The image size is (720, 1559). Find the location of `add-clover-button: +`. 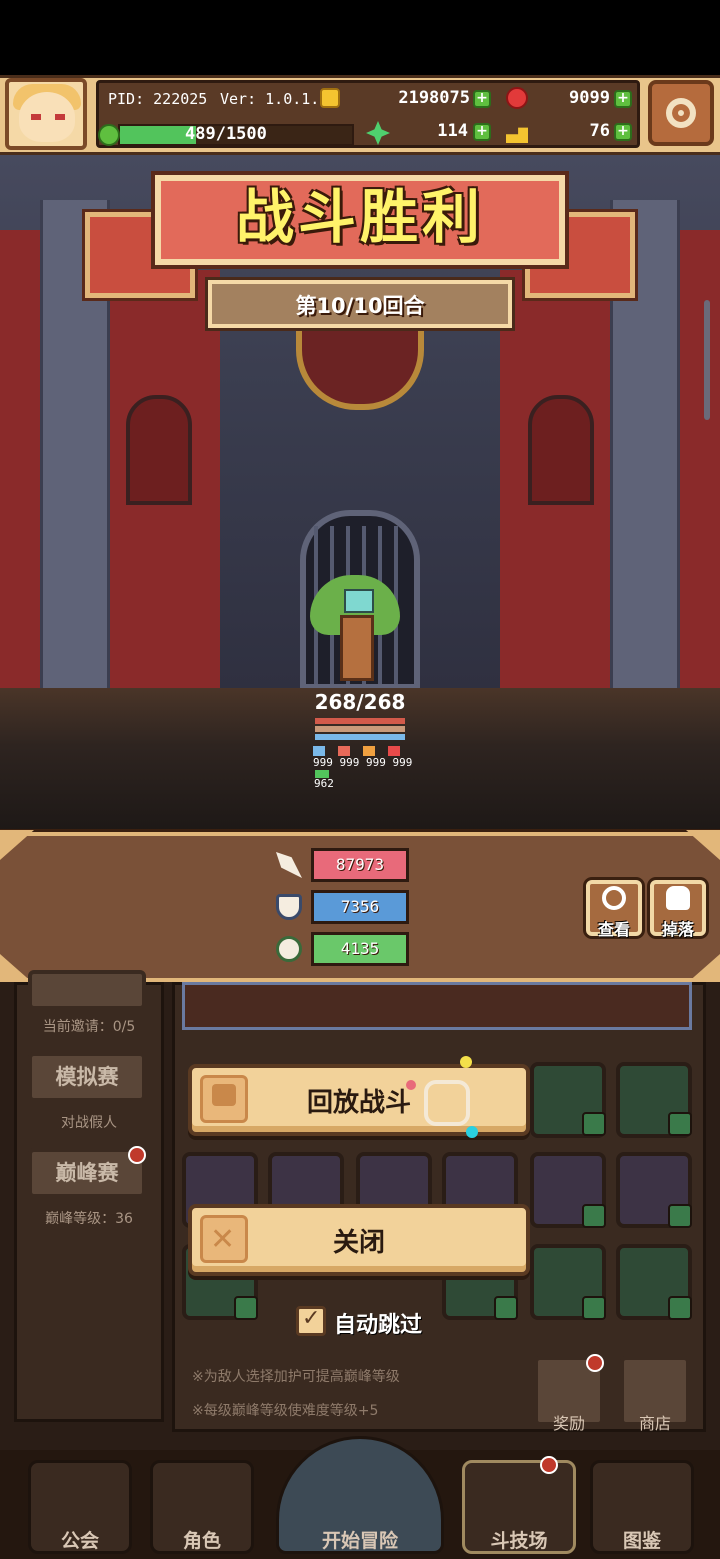

add-clover-button: + is located at coordinates (482, 132).